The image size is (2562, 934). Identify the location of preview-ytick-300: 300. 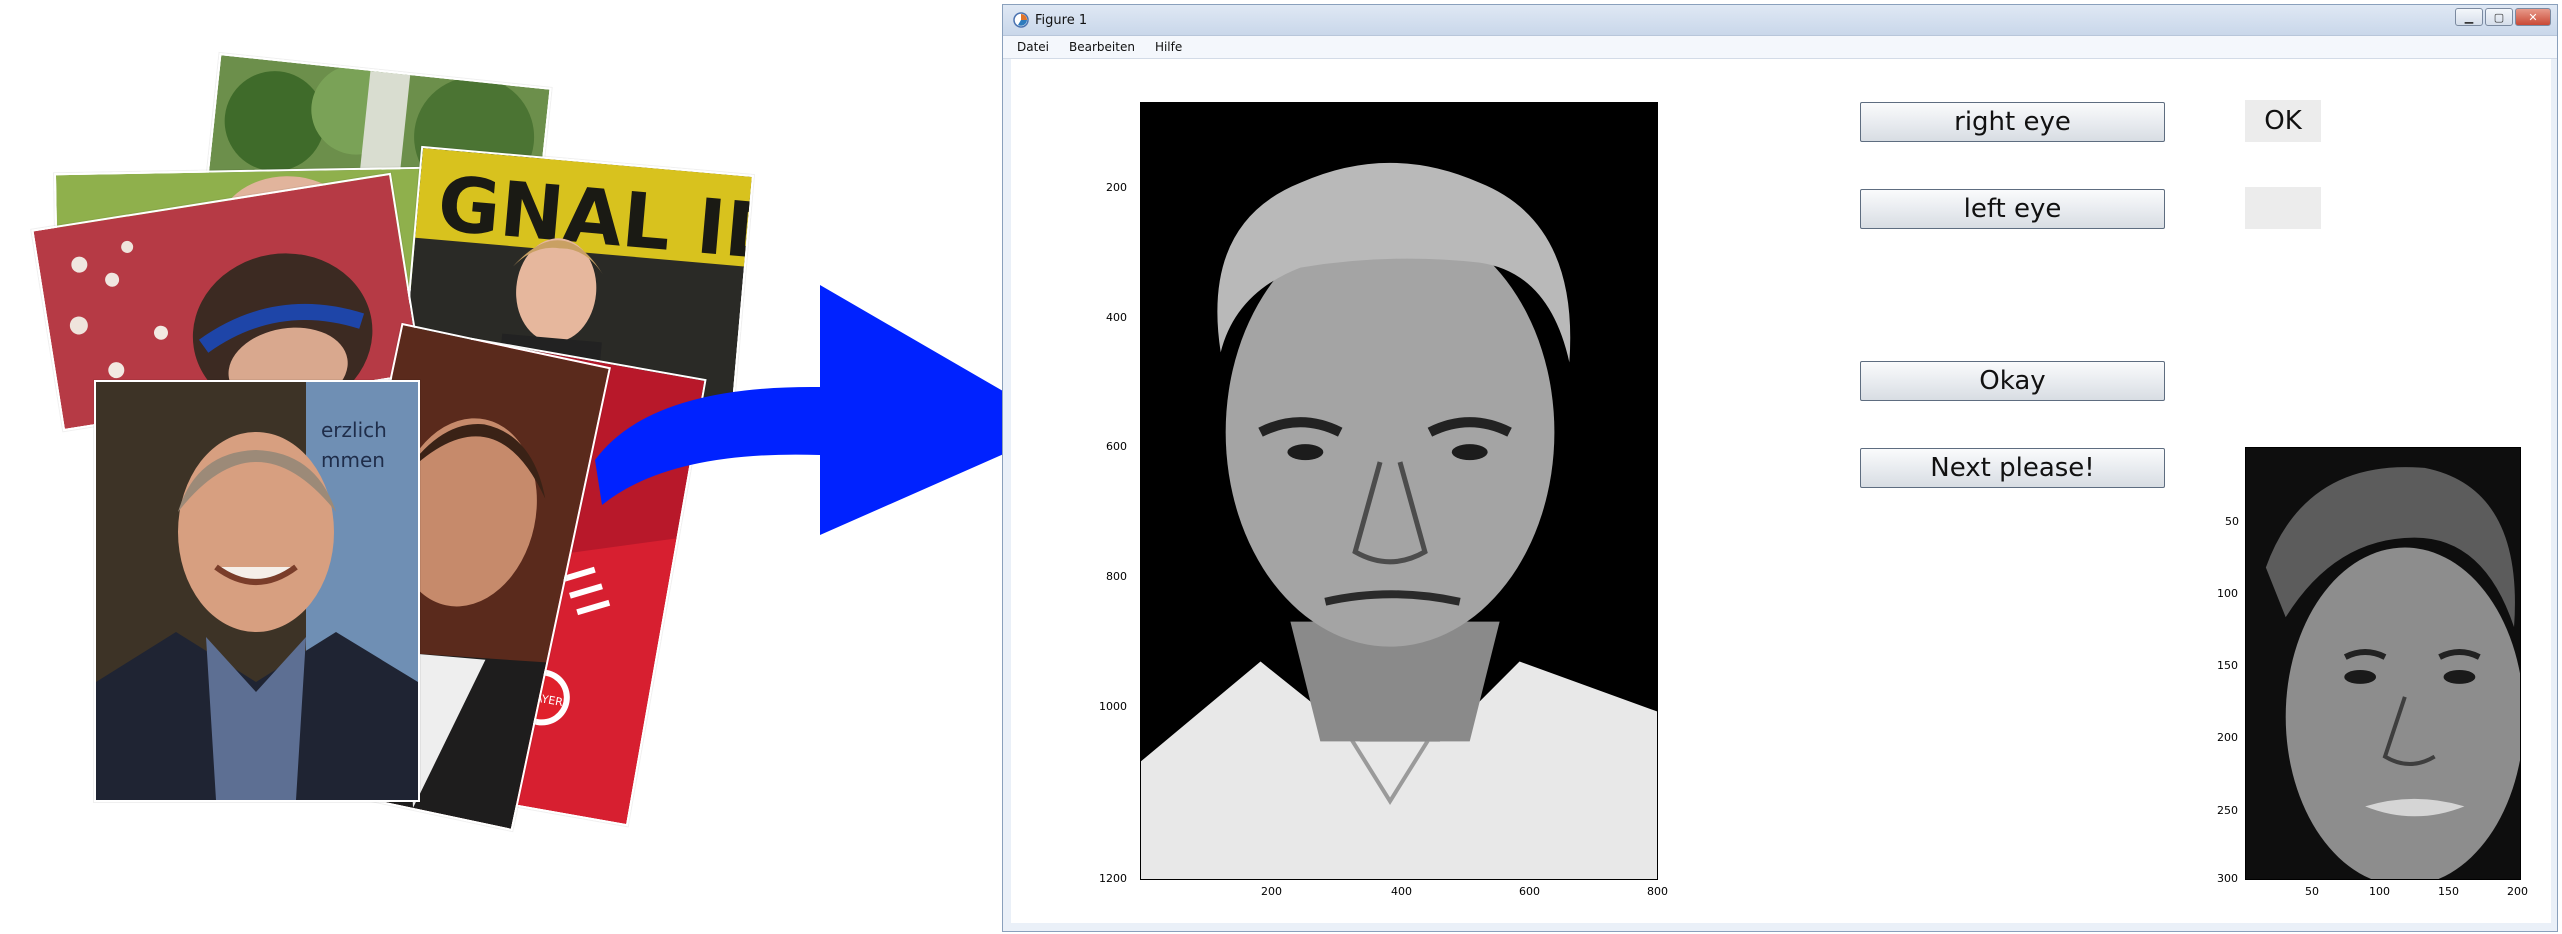
(2227, 878).